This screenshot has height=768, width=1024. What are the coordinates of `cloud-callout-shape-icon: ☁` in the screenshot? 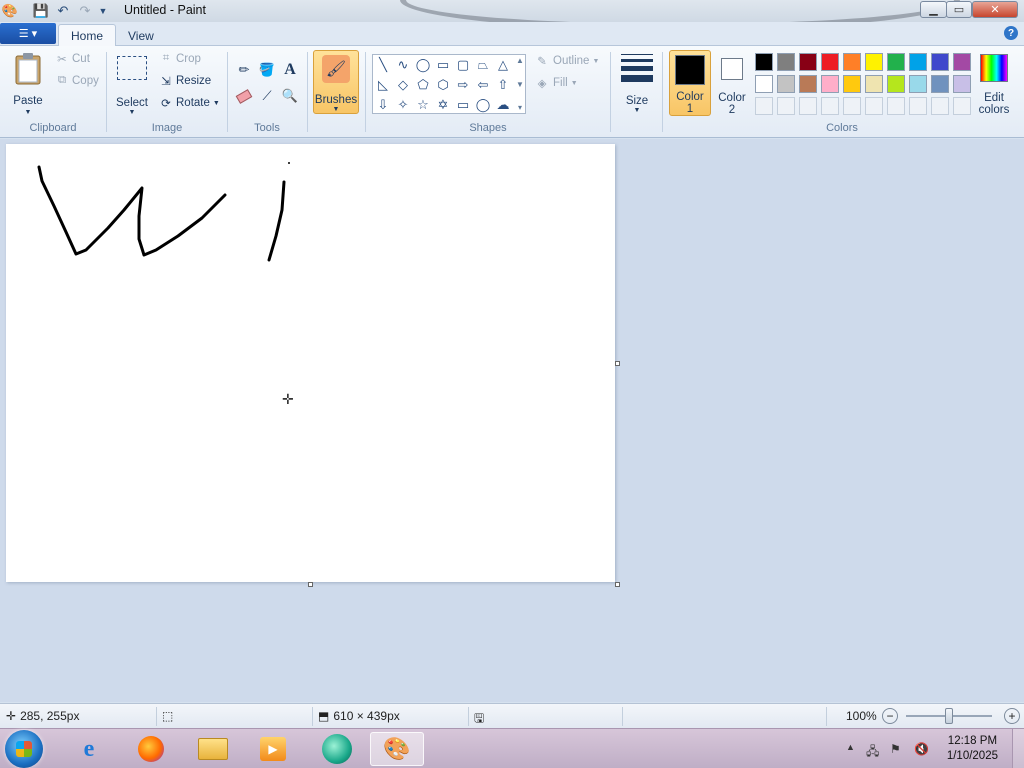 It's located at (503, 105).